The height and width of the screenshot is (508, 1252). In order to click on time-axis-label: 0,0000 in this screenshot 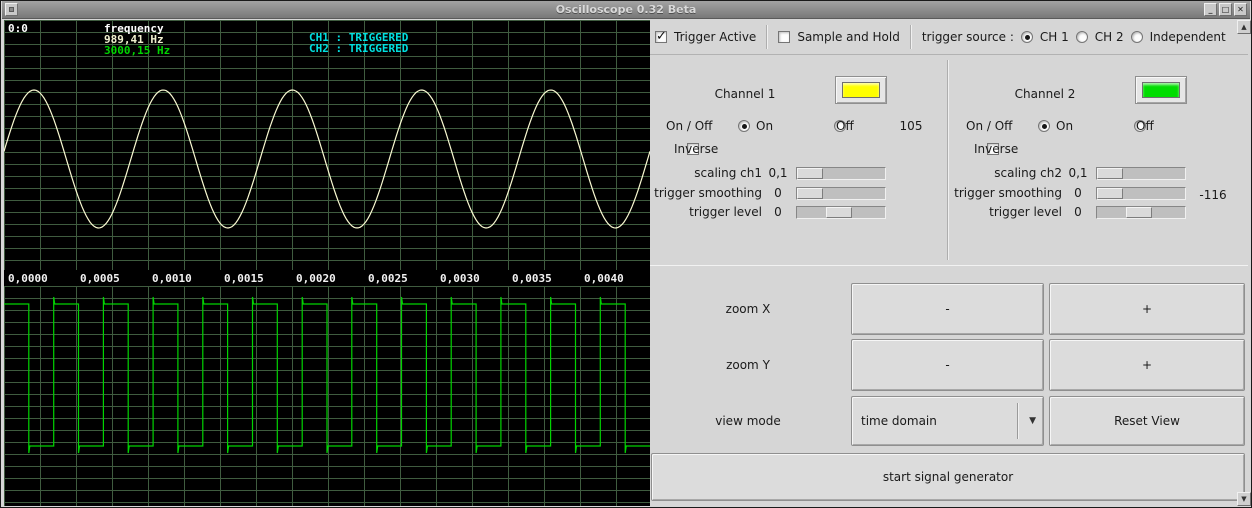, I will do `click(28, 278)`.